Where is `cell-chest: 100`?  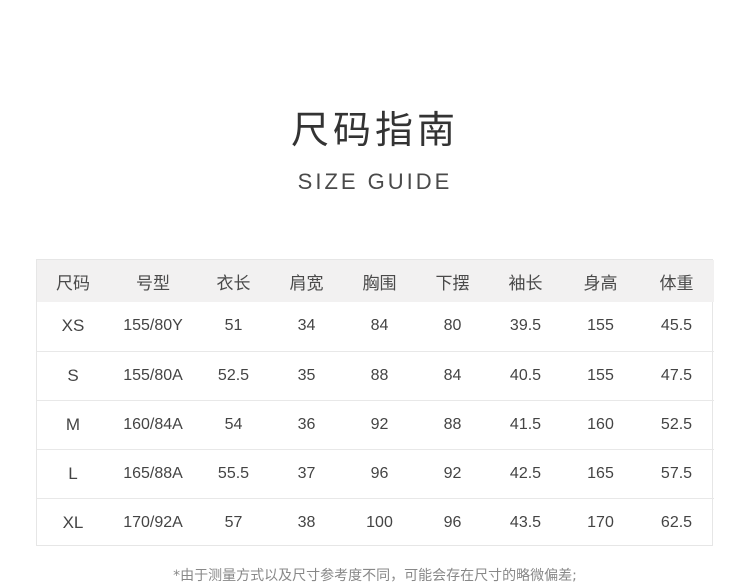 cell-chest: 100 is located at coordinates (379, 522).